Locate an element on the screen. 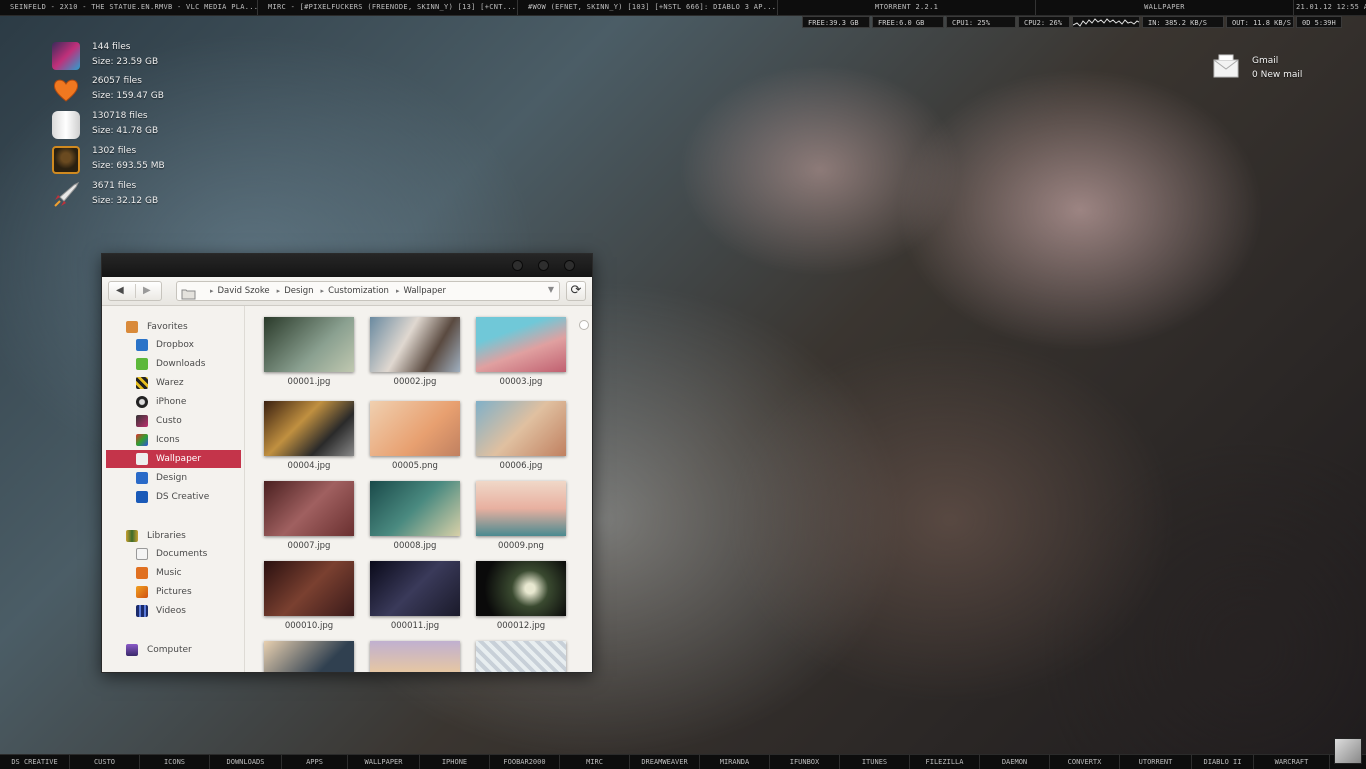 The height and width of the screenshot is (769, 1366). launcher-ifunbox: IFUNBOX is located at coordinates (805, 762).